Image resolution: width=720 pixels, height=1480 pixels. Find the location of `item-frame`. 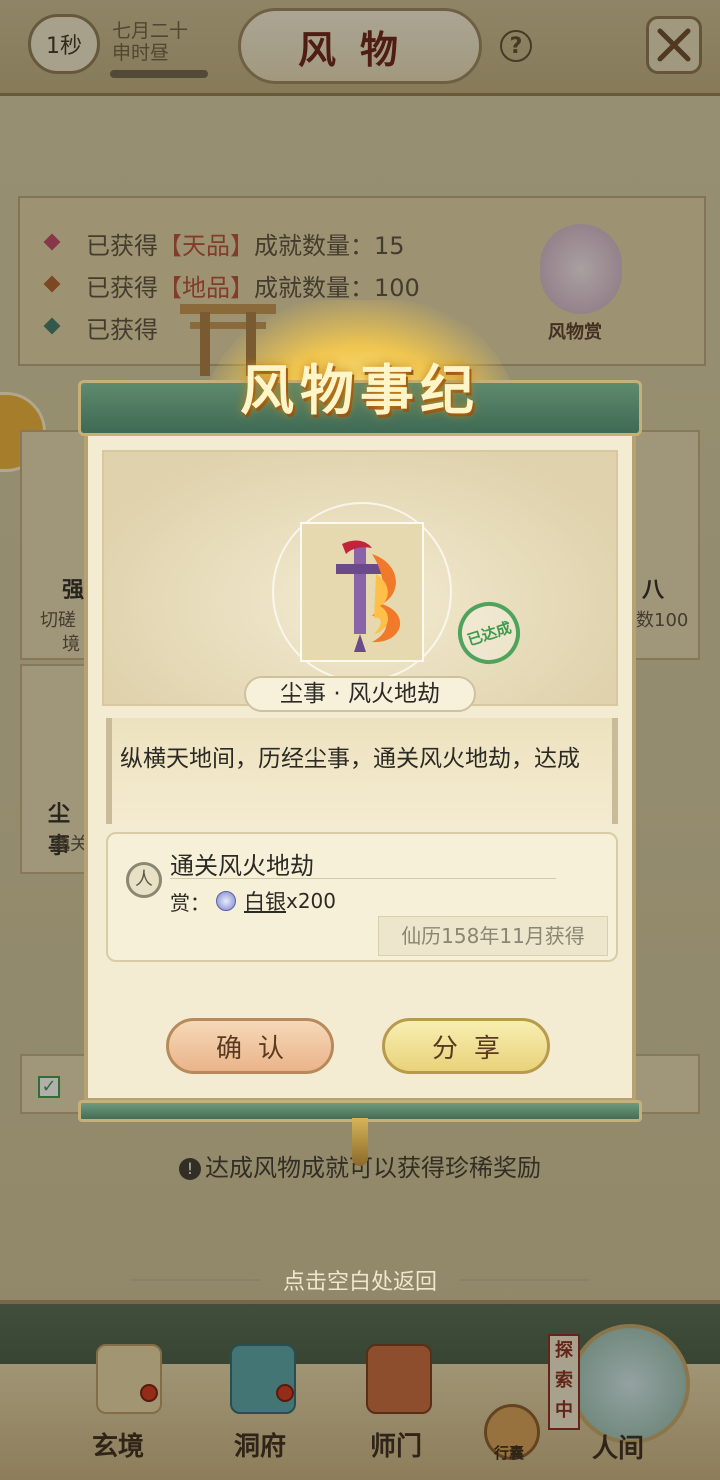

item-frame is located at coordinates (362, 592).